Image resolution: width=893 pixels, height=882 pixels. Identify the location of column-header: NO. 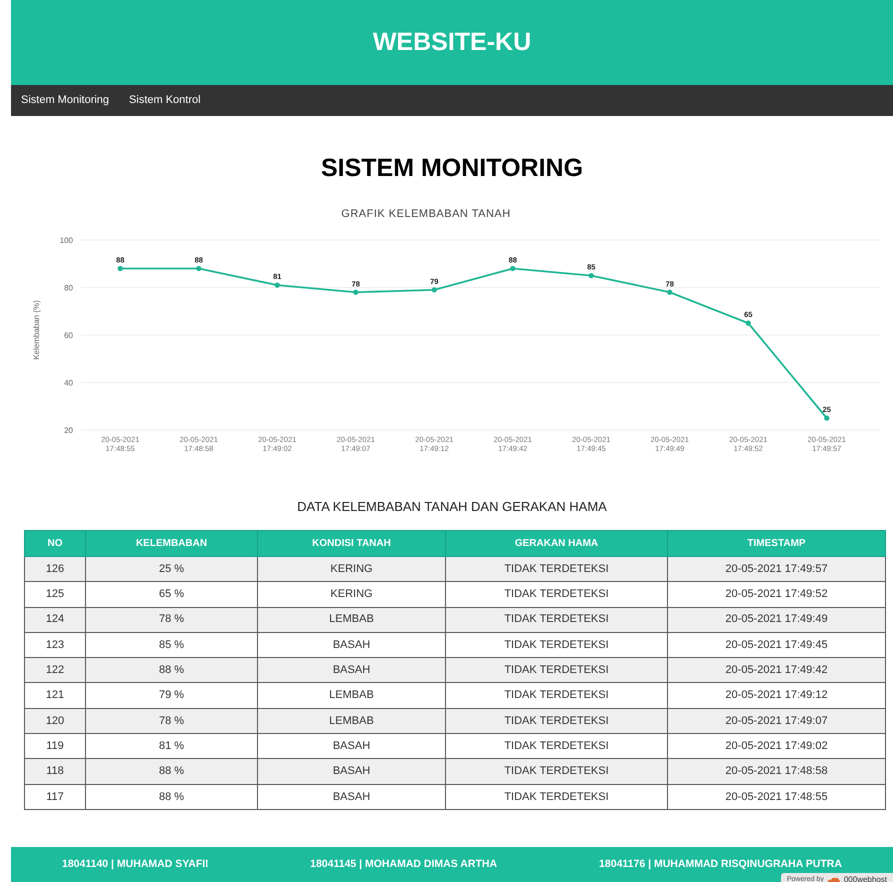
(55, 543).